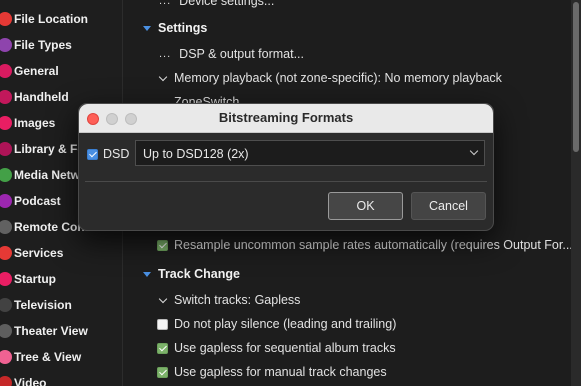  Describe the element at coordinates (6, 175) in the screenshot. I see `media-network-icon` at that location.